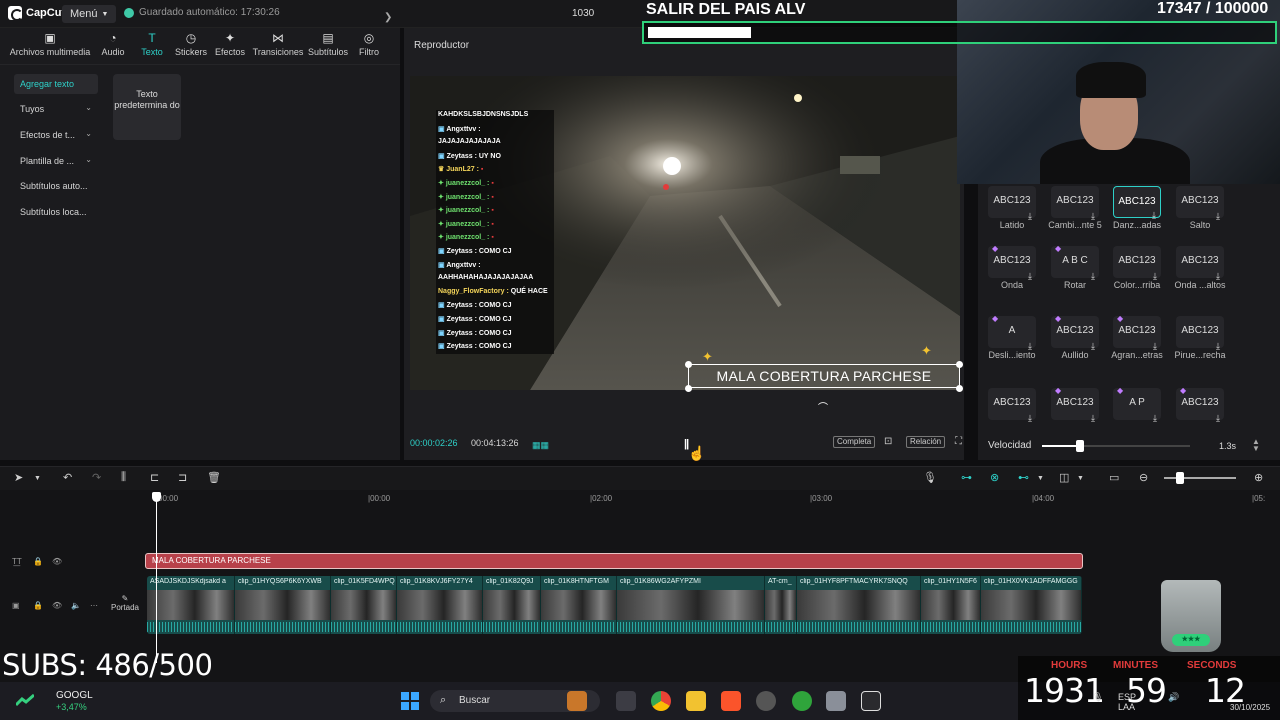 This screenshot has width=1280, height=720. Describe the element at coordinates (661, 701) in the screenshot. I see `chrome-icon` at that location.